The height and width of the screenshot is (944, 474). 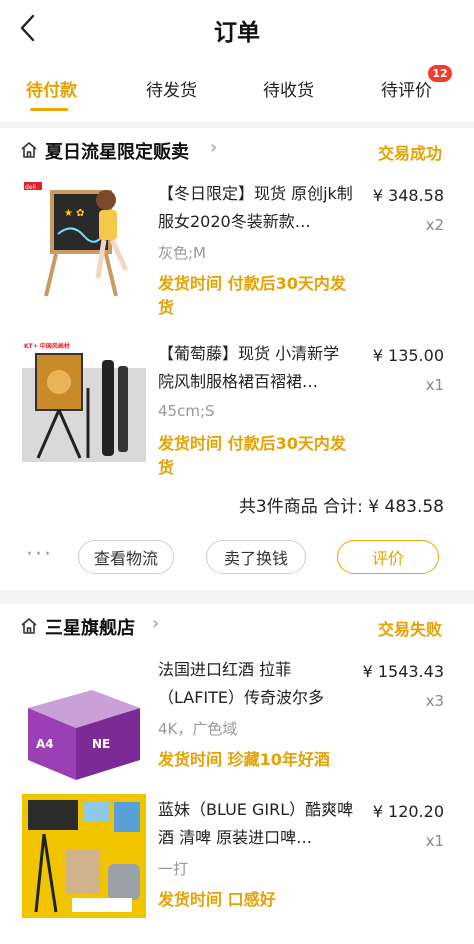 I want to click on shipping-info: 发货时间 珍藏10年好酒, so click(x=244, y=759).